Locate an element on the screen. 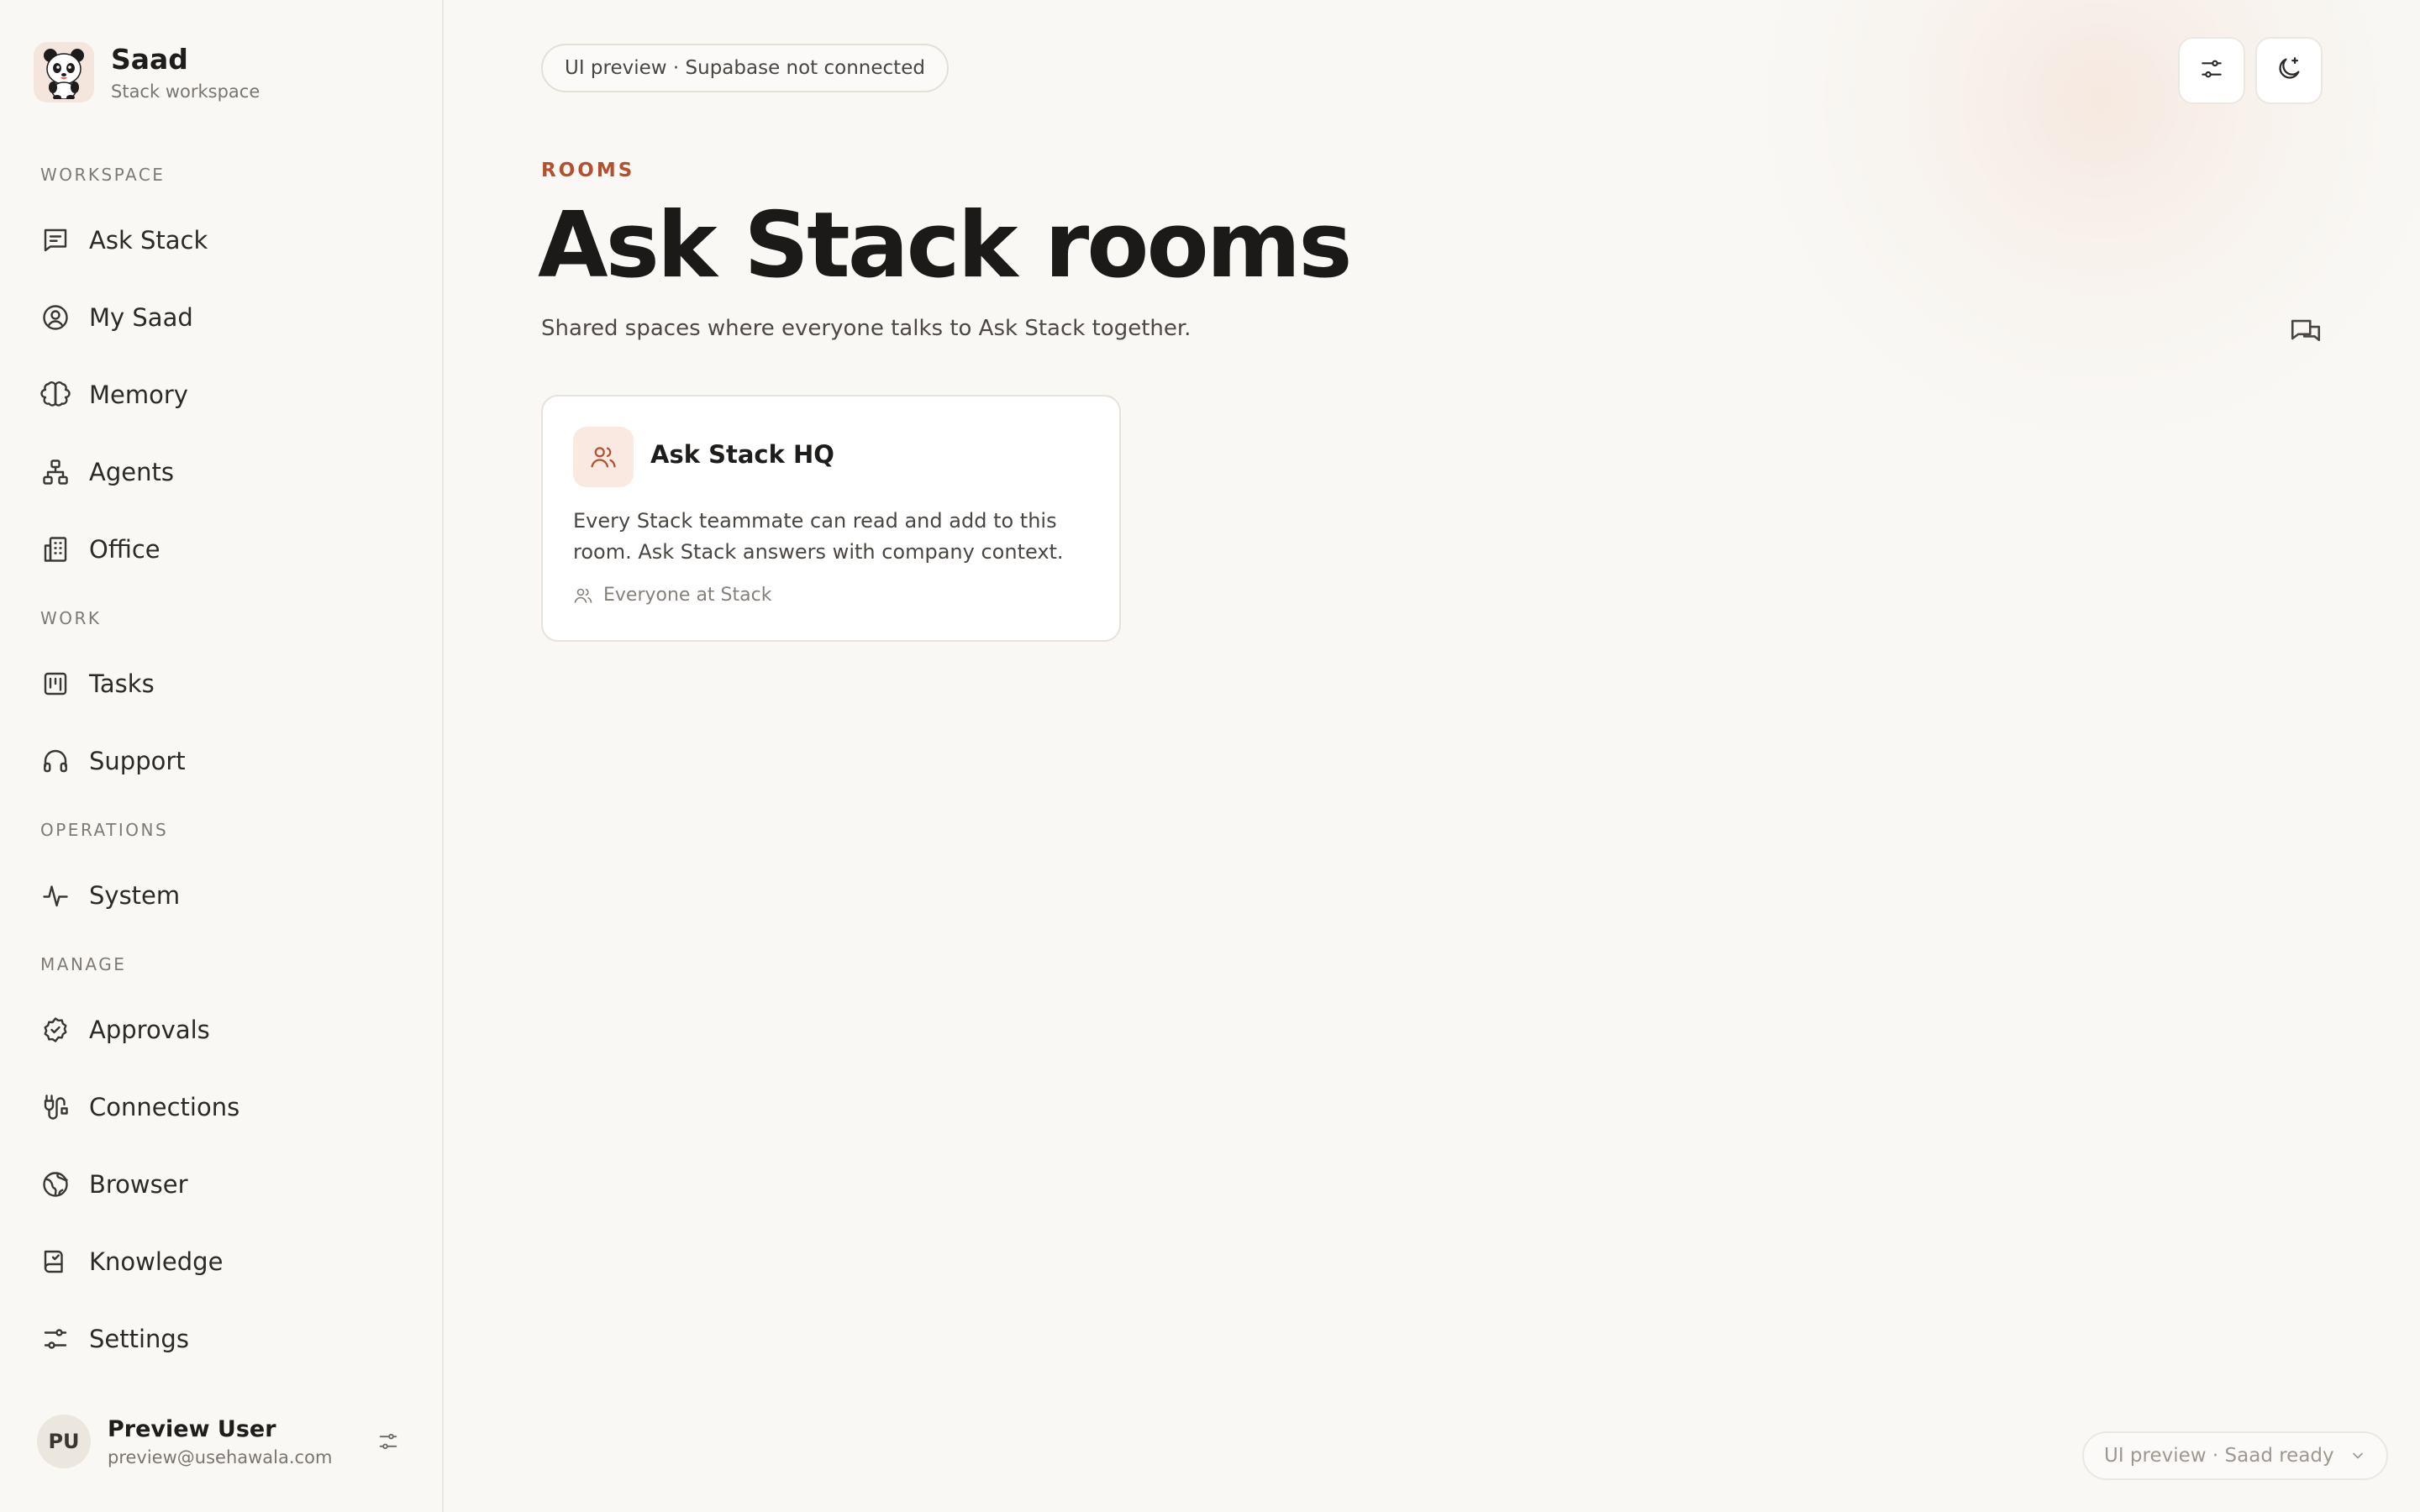  room-audience: Everyone at Stack is located at coordinates (672, 595).